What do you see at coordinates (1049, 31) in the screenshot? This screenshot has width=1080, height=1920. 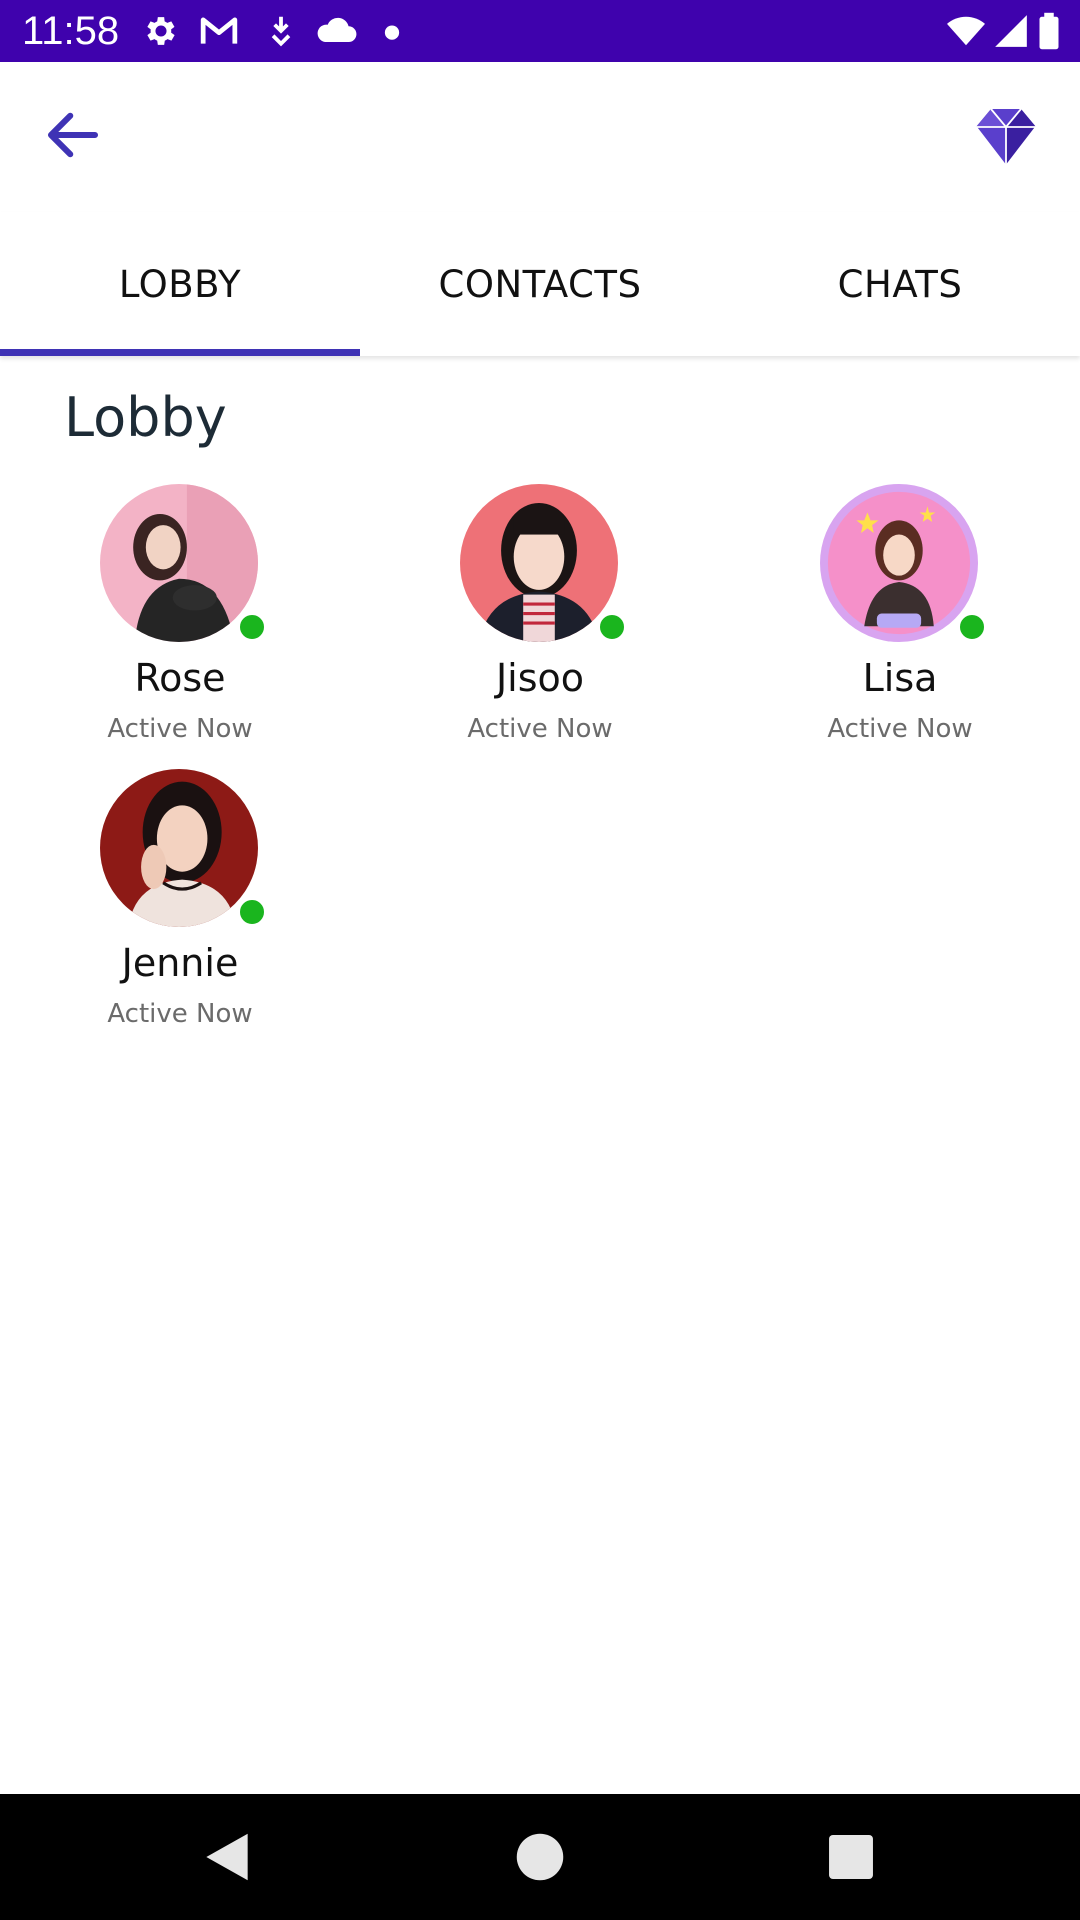 I see `battery-icon` at bounding box center [1049, 31].